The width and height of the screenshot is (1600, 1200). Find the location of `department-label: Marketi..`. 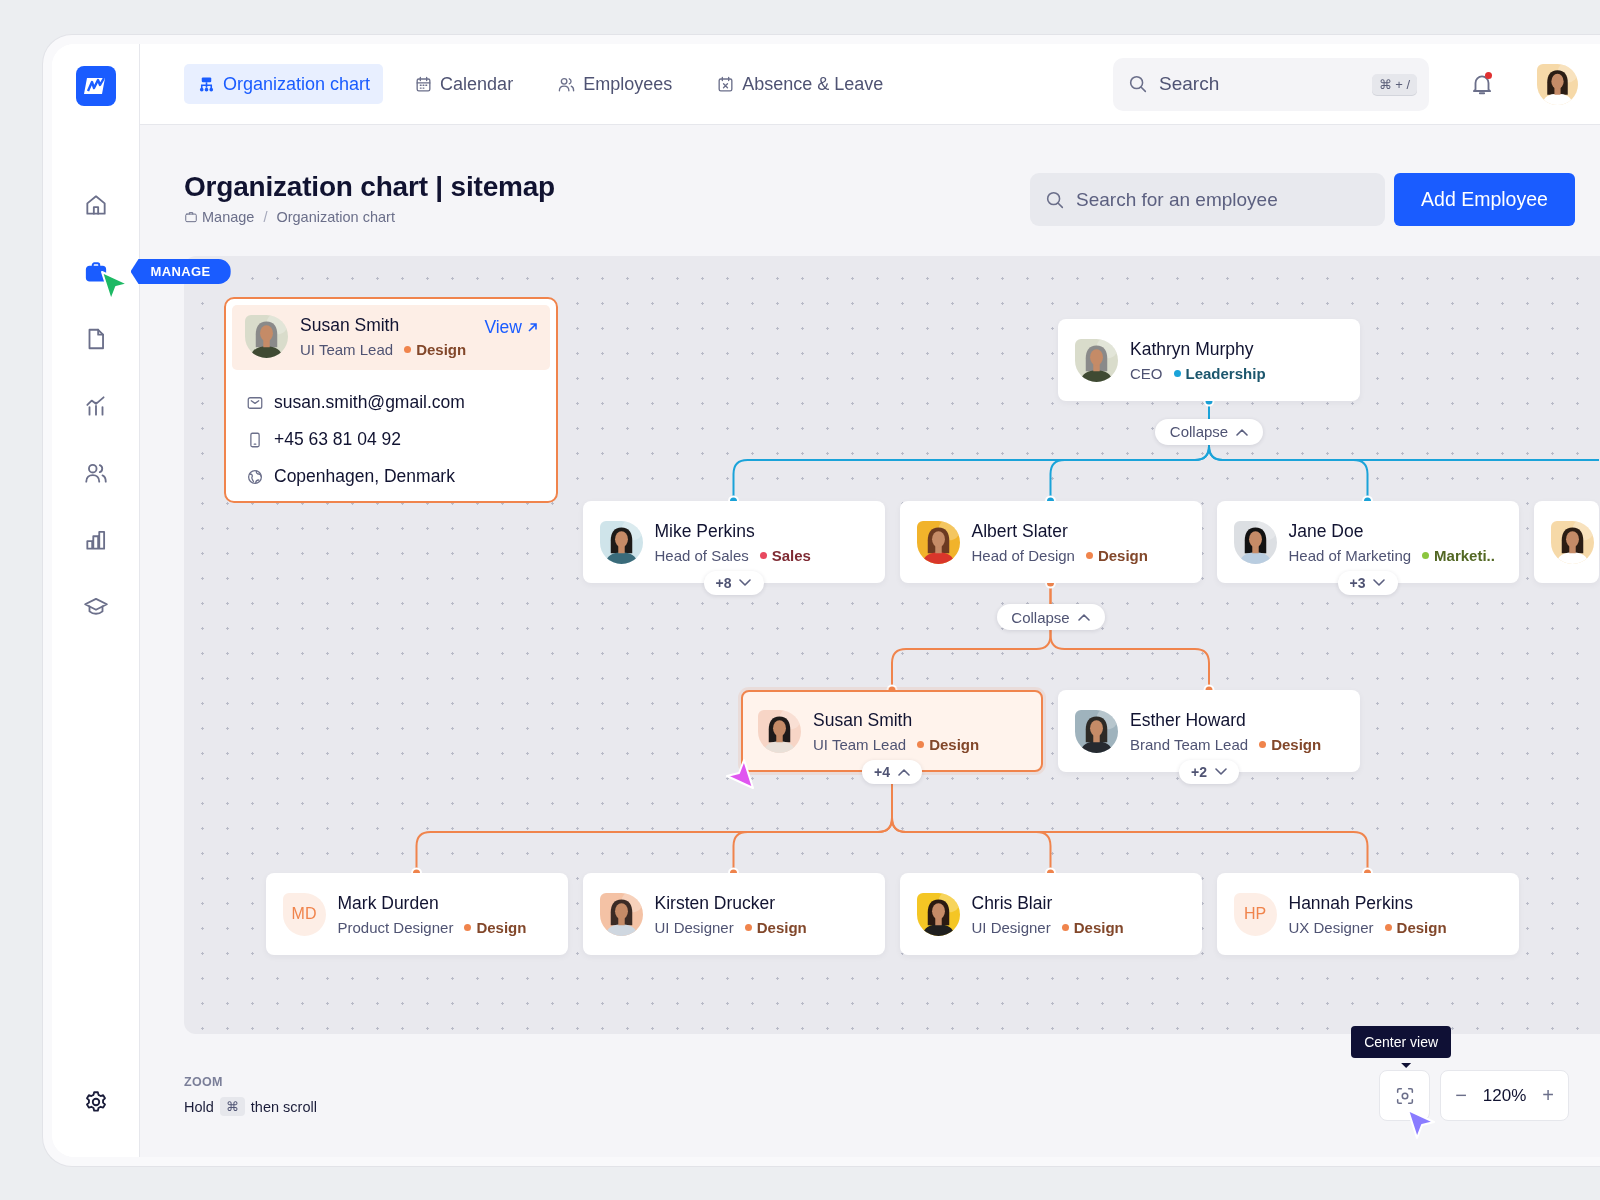

department-label: Marketi.. is located at coordinates (1464, 555).